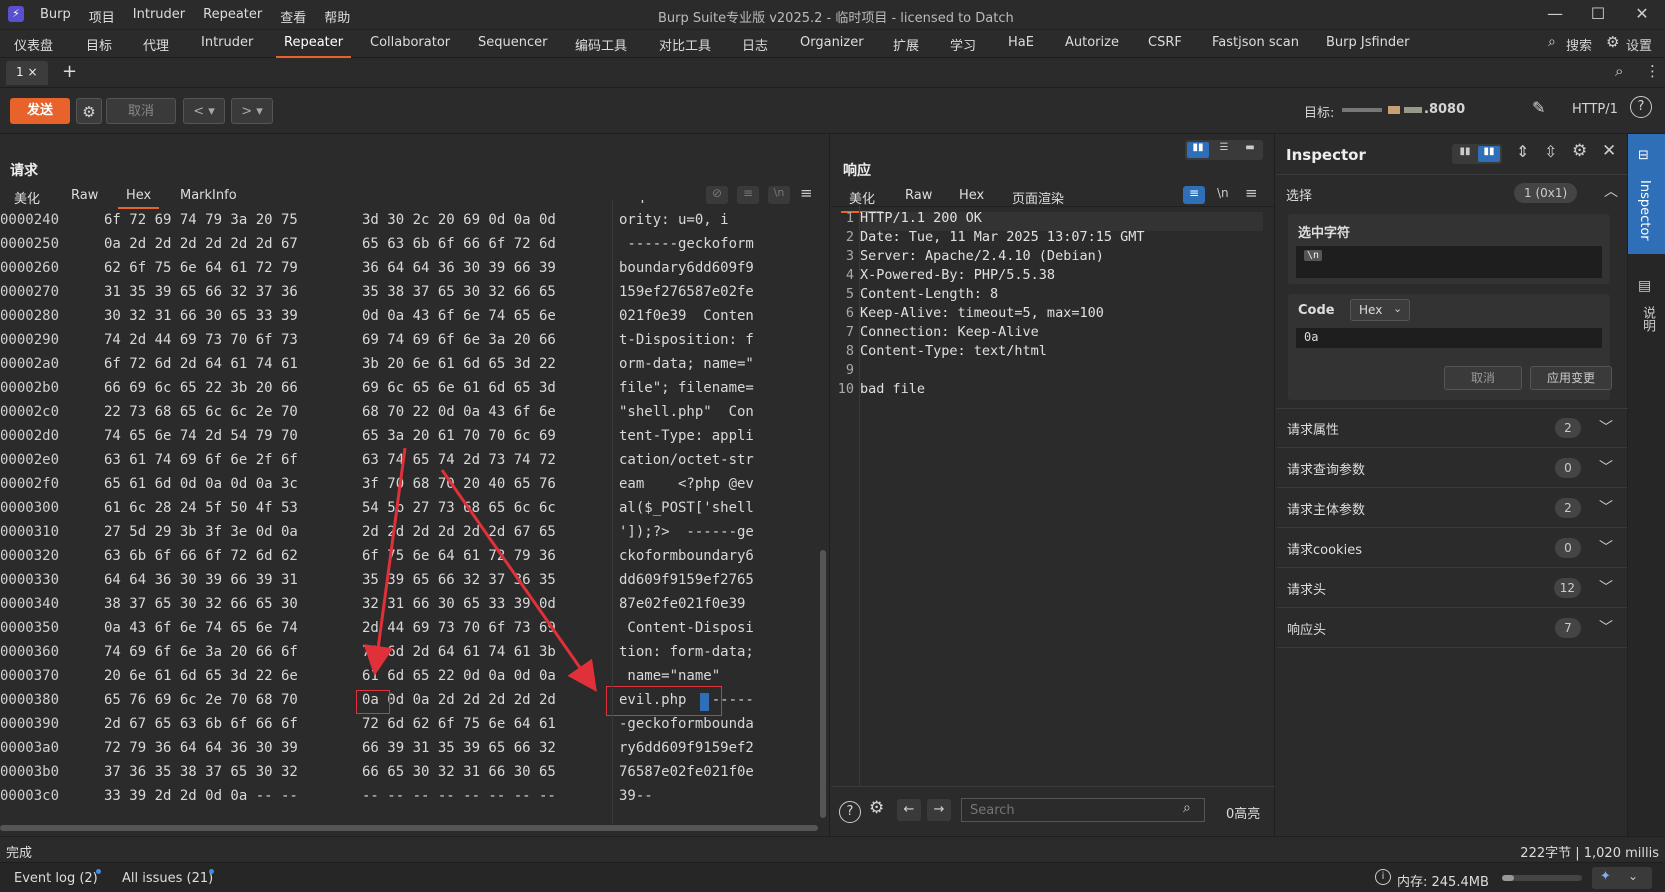 This screenshot has width=1665, height=892. I want to click on settings-label: 设置, so click(1639, 44).